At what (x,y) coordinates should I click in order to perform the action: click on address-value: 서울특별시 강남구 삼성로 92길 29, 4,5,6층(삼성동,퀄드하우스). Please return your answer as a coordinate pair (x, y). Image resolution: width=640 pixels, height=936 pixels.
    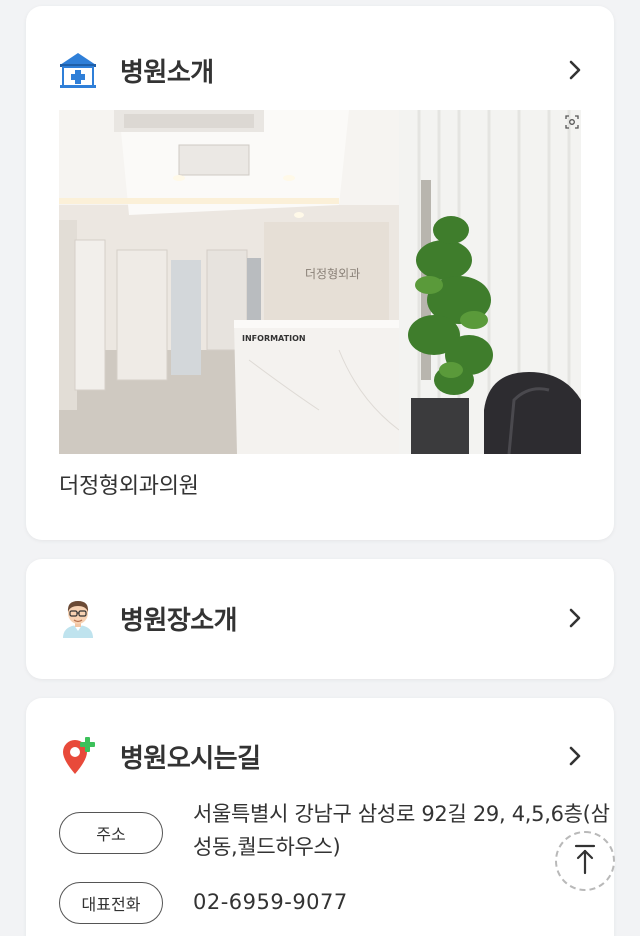
    Looking at the image, I should click on (401, 830).